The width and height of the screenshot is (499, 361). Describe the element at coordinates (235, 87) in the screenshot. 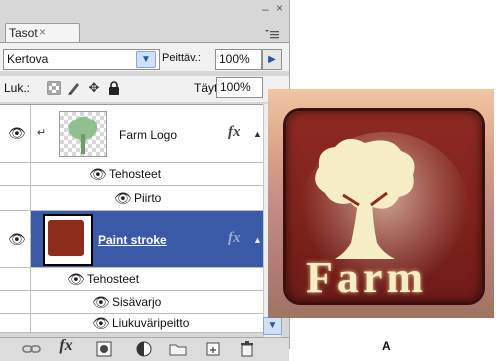

I see `fill-value: 100%` at that location.